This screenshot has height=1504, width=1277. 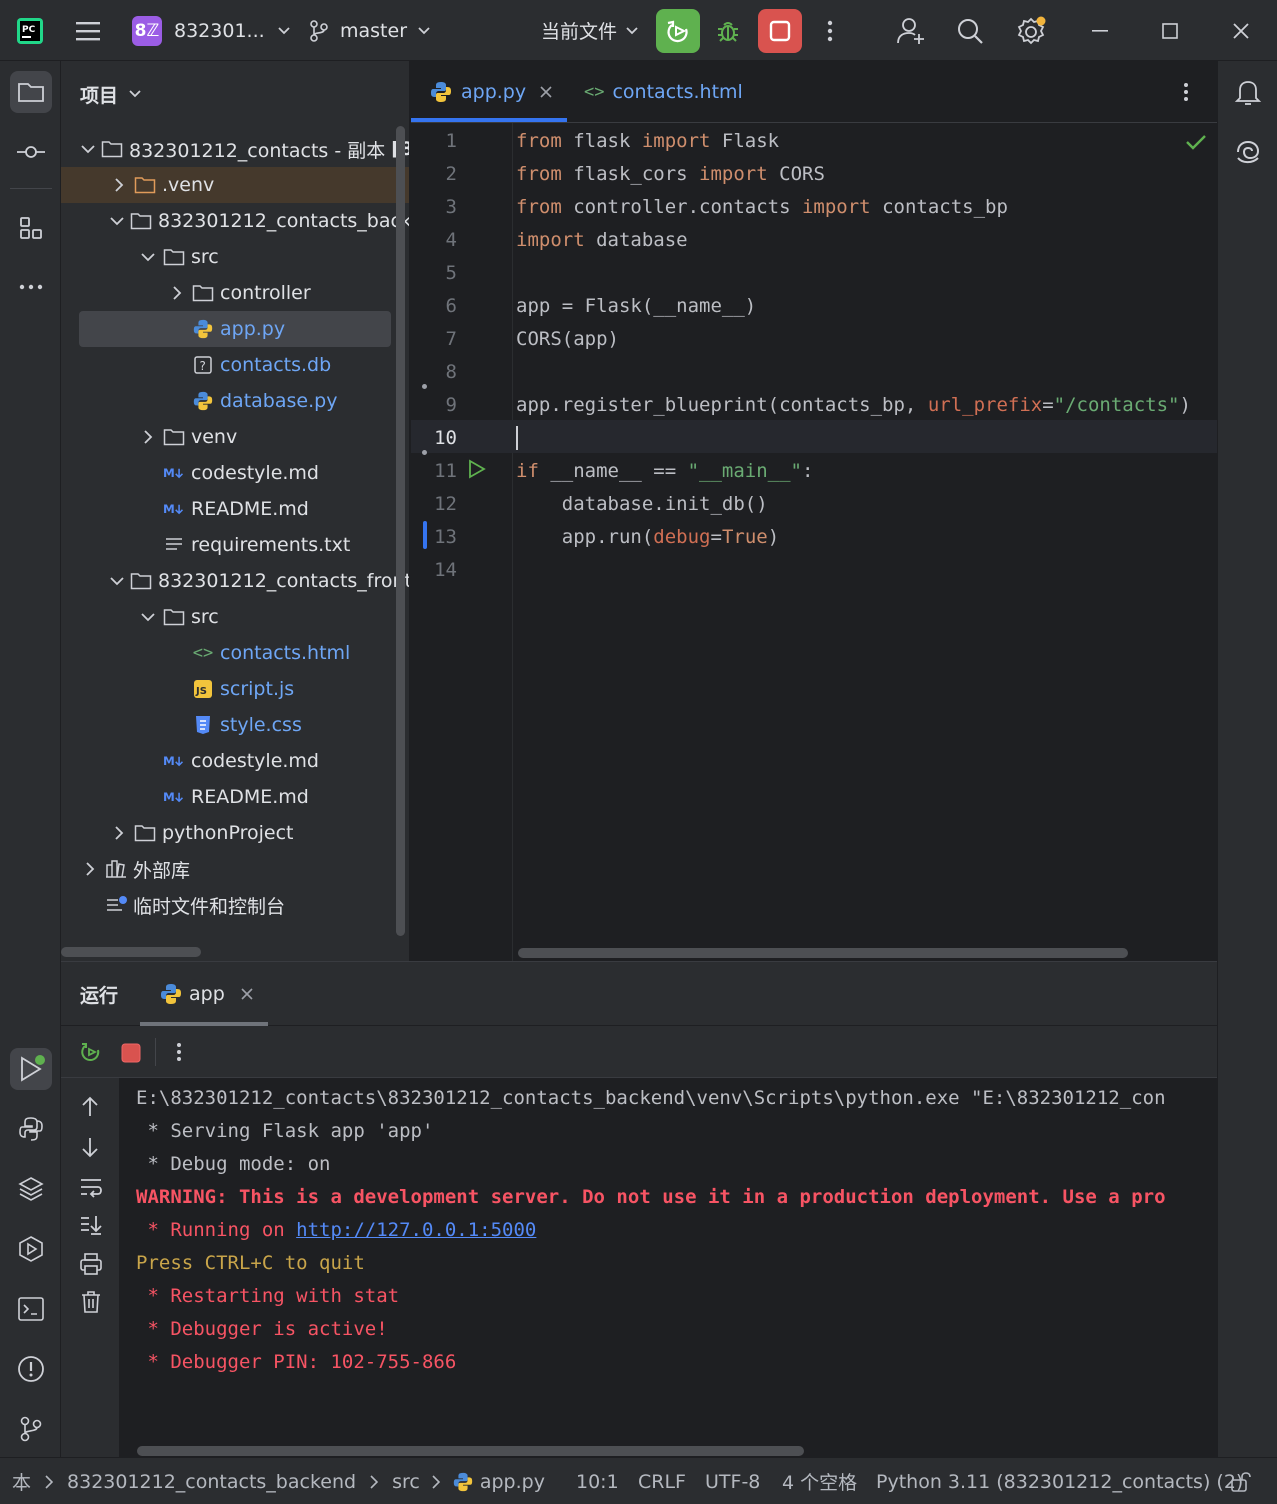 I want to click on tree-item: 832301212_contacts_backend, so click(x=235, y=221).